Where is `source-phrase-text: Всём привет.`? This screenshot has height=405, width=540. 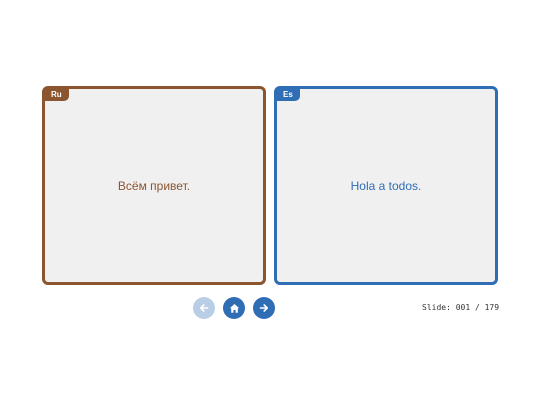
source-phrase-text: Всём привет. is located at coordinates (154, 185).